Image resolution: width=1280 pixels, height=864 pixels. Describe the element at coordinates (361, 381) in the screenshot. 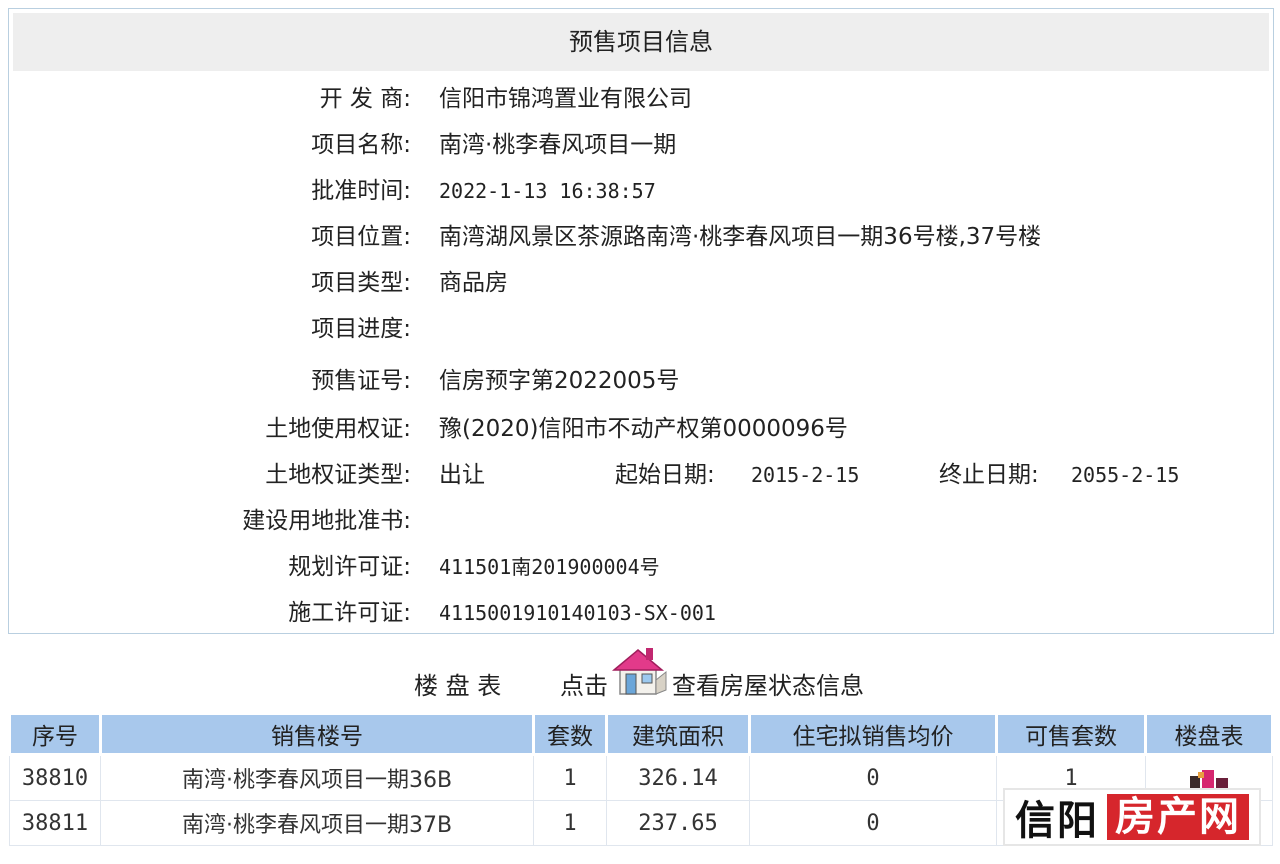

I see `presale-cert-label: 预售证号:` at that location.